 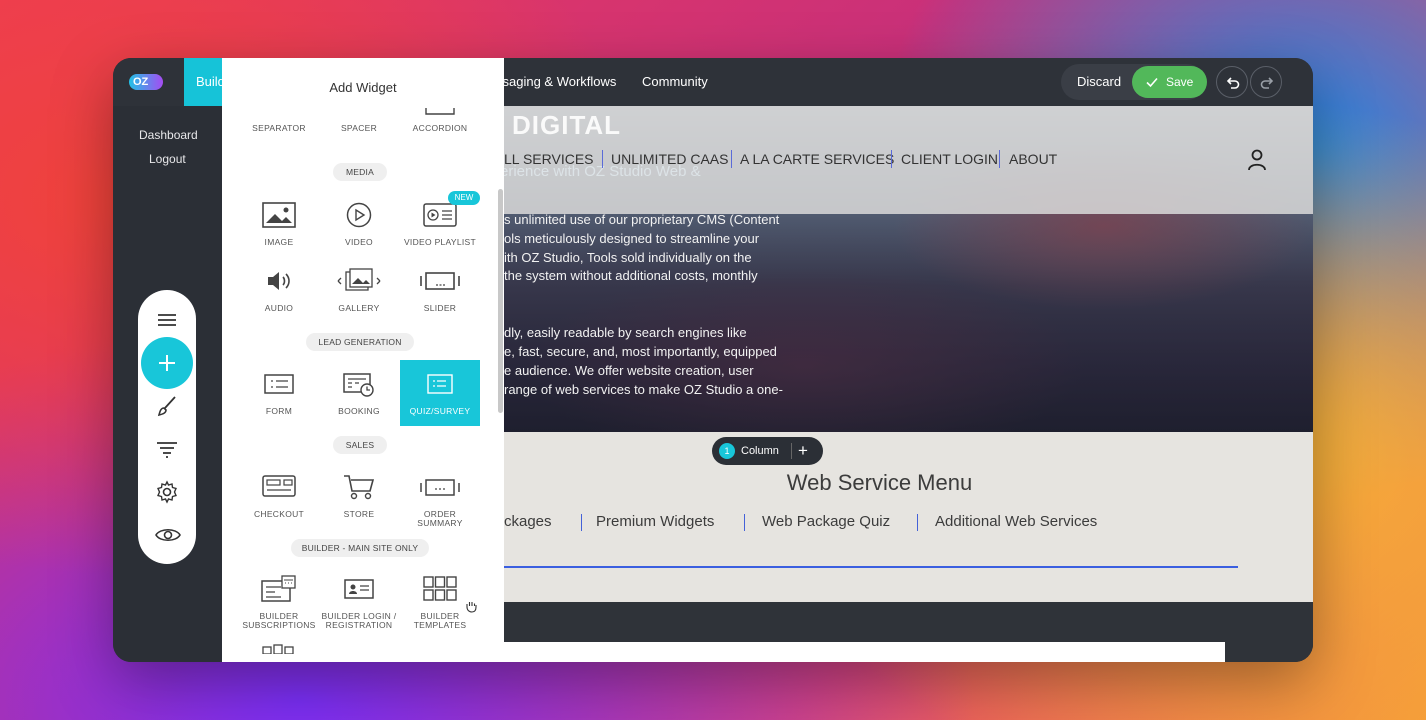 I want to click on accordion-icon, so click(x=440, y=111).